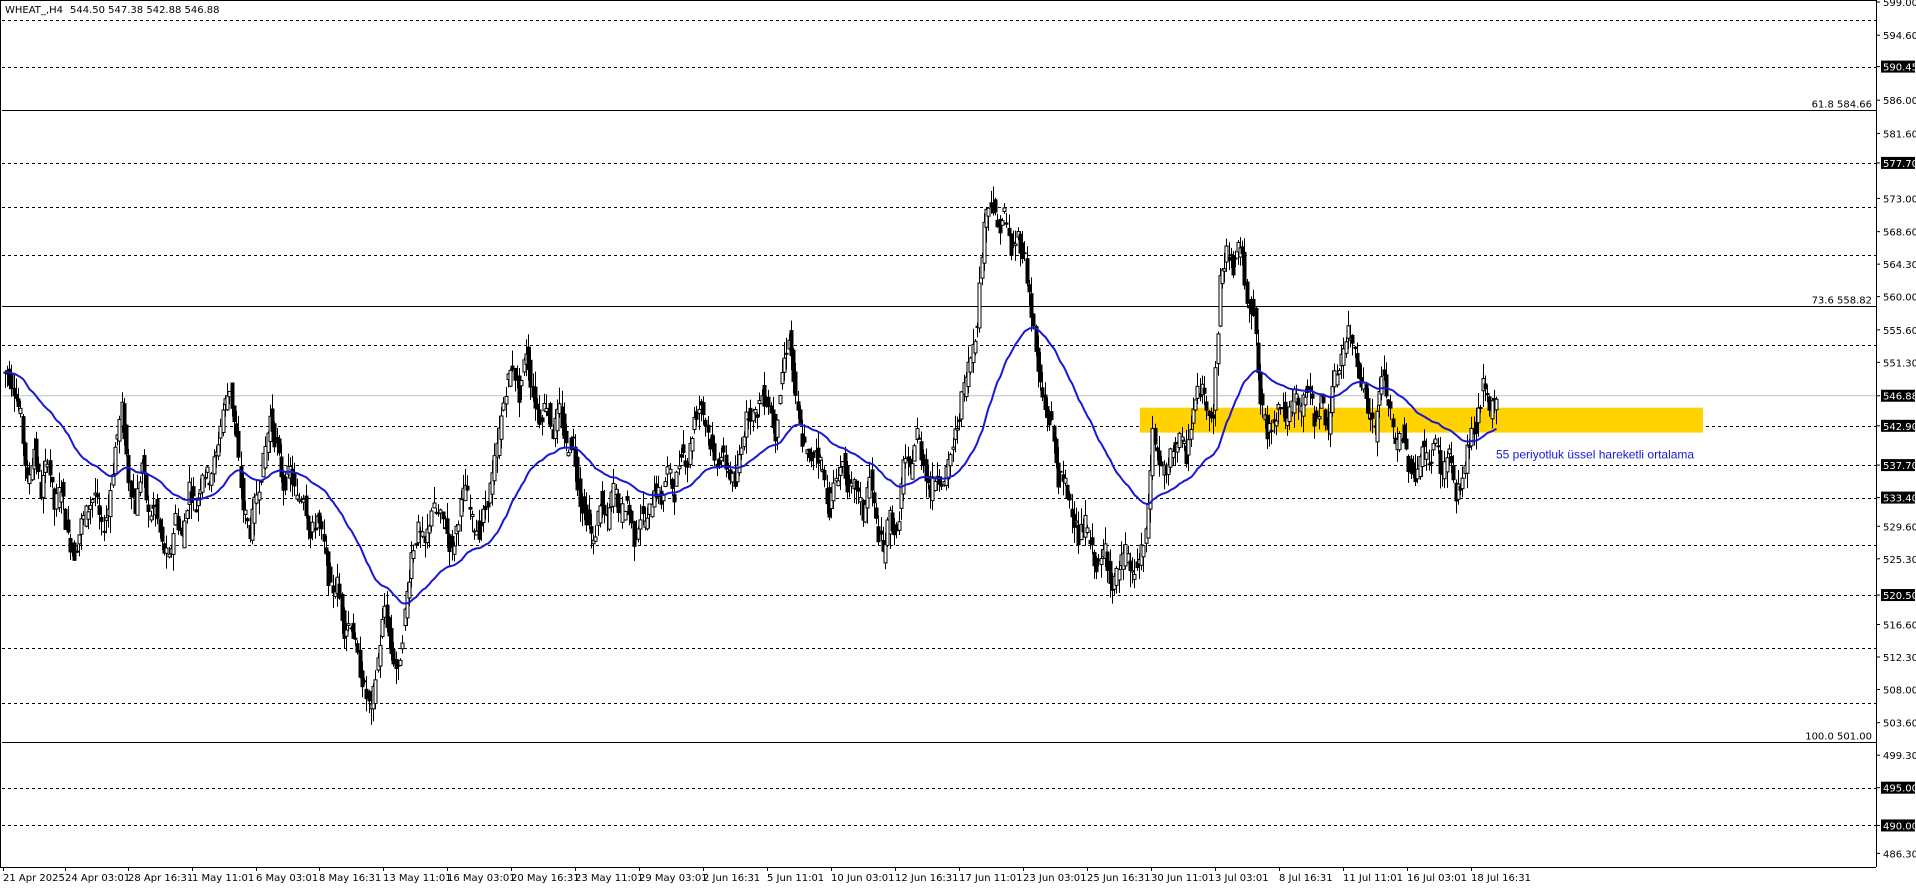 Image resolution: width=1916 pixels, height=888 pixels. I want to click on y-tick-label: 551.30, so click(1899, 363).